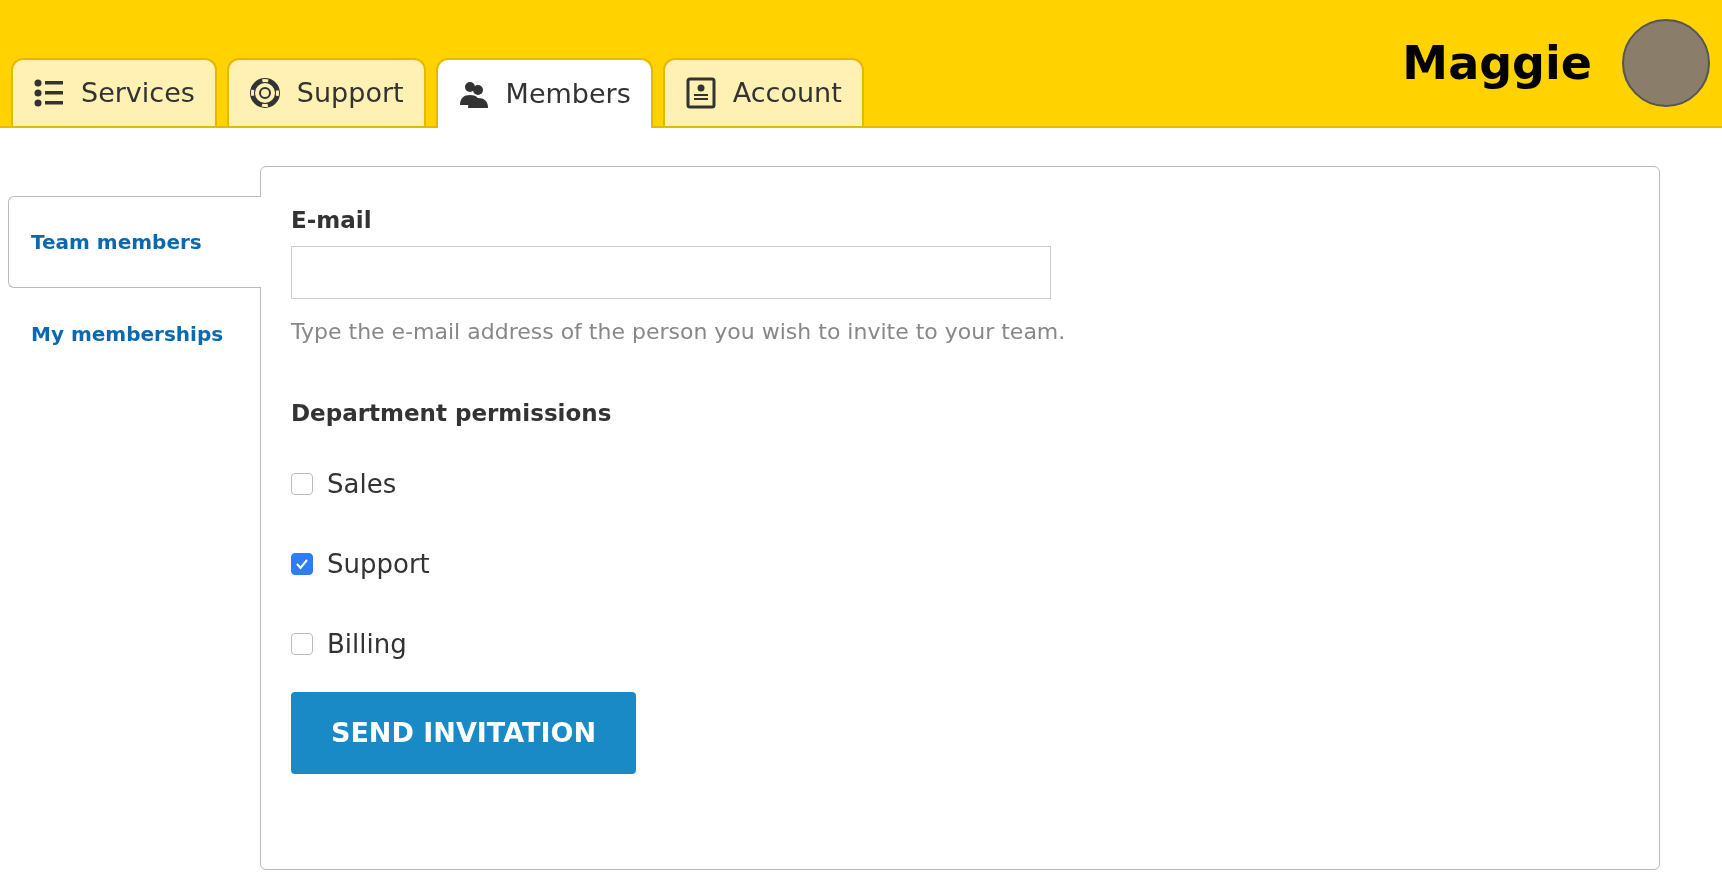 The height and width of the screenshot is (888, 1722). I want to click on checkbox-label: Support, so click(378, 564).